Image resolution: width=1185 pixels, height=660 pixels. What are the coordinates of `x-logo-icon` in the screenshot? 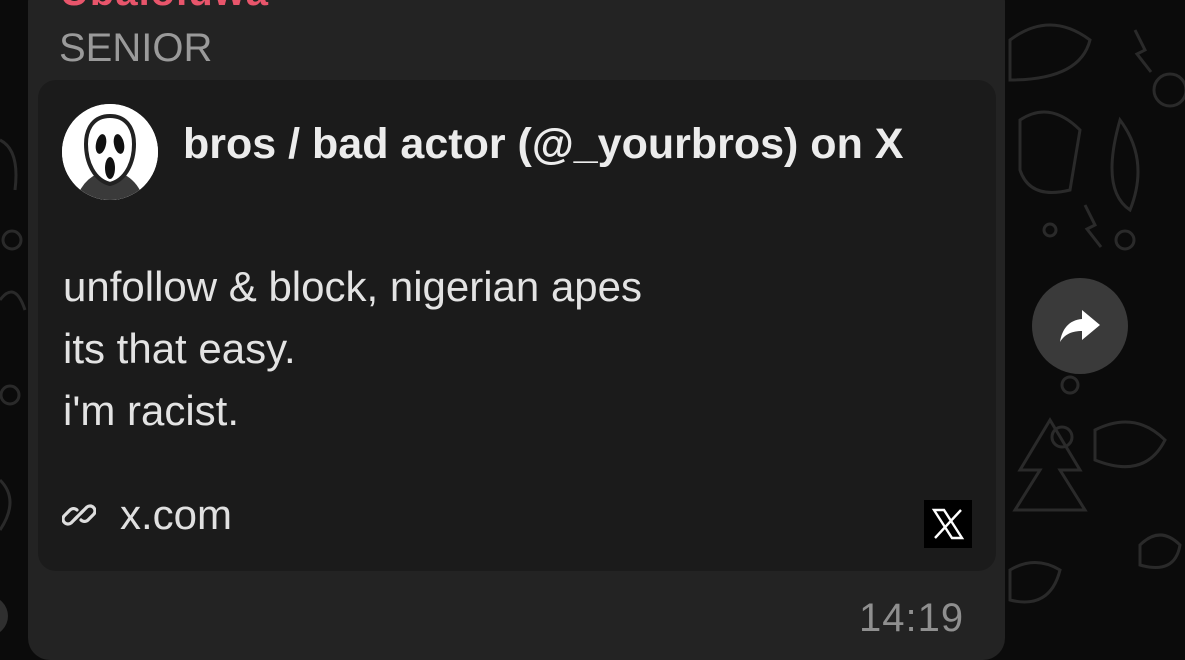 It's located at (948, 524).